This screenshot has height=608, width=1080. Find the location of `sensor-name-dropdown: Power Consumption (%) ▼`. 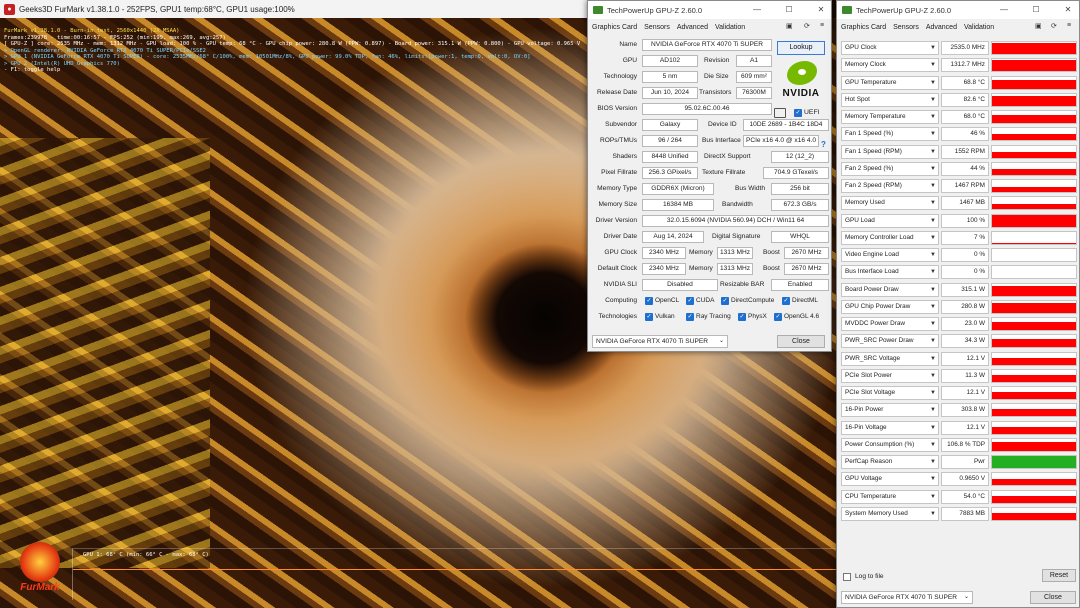

sensor-name-dropdown: Power Consumption (%) ▼ is located at coordinates (890, 444).